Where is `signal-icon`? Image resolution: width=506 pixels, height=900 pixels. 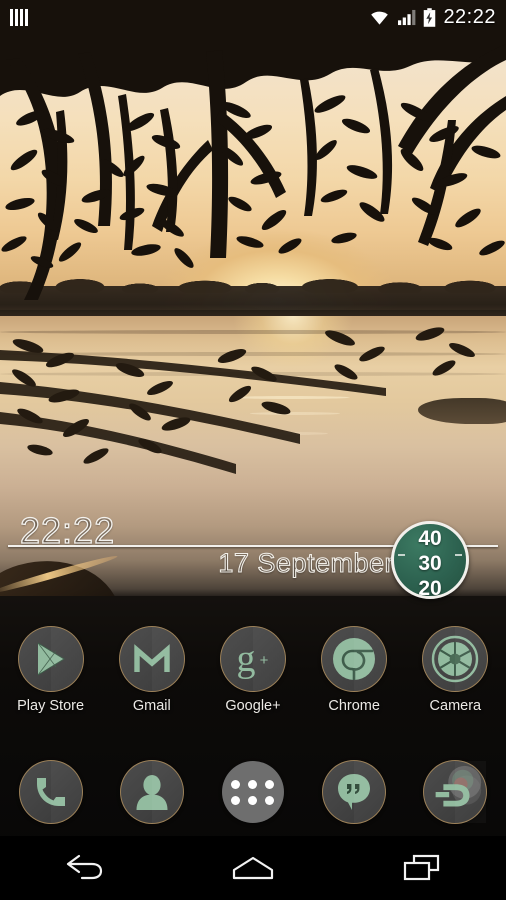 signal-icon is located at coordinates (407, 17).